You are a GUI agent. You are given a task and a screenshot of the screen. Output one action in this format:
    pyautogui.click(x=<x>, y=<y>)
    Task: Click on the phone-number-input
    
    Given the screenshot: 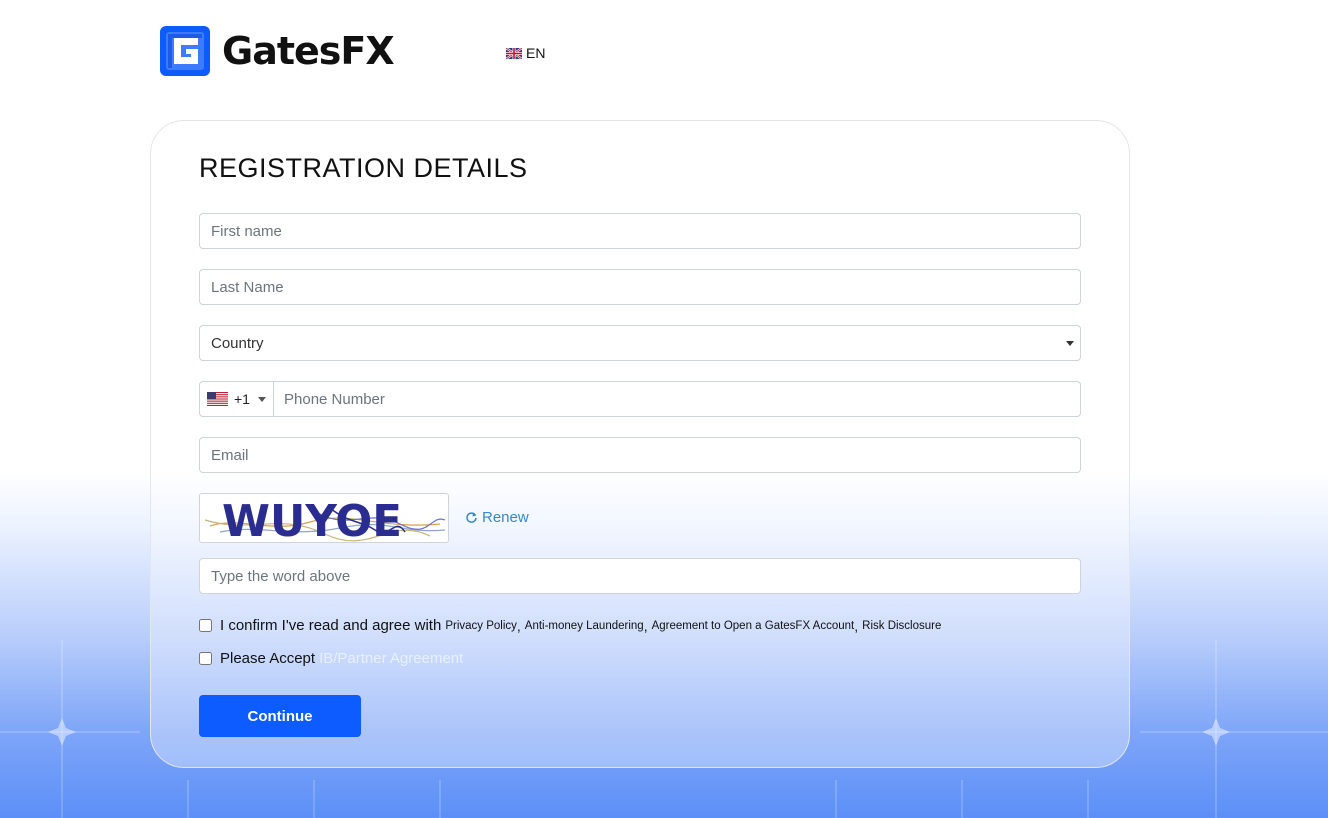 What is the action you would take?
    pyautogui.click(x=677, y=399)
    